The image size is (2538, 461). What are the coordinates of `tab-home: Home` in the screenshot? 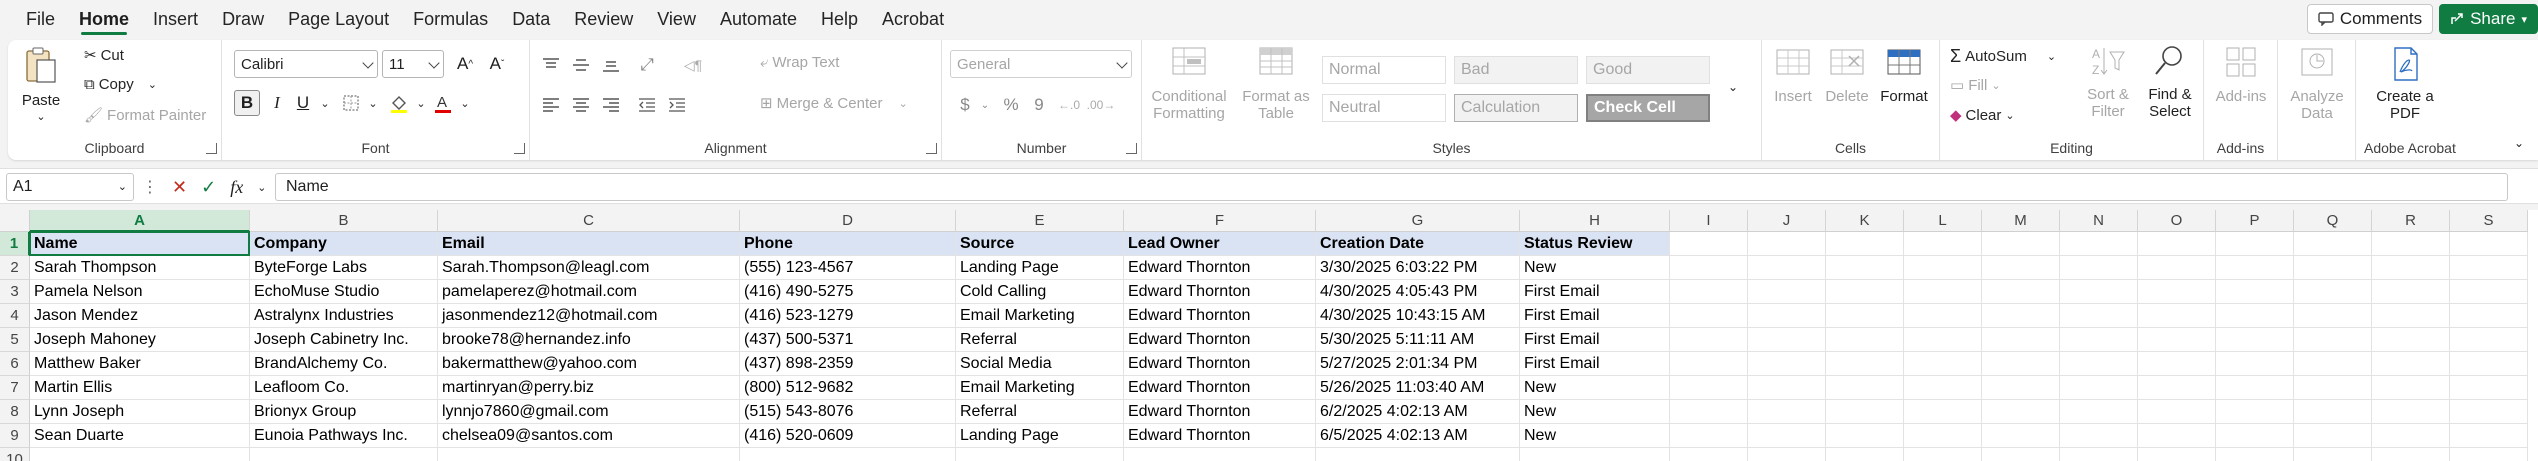 It's located at (104, 19).